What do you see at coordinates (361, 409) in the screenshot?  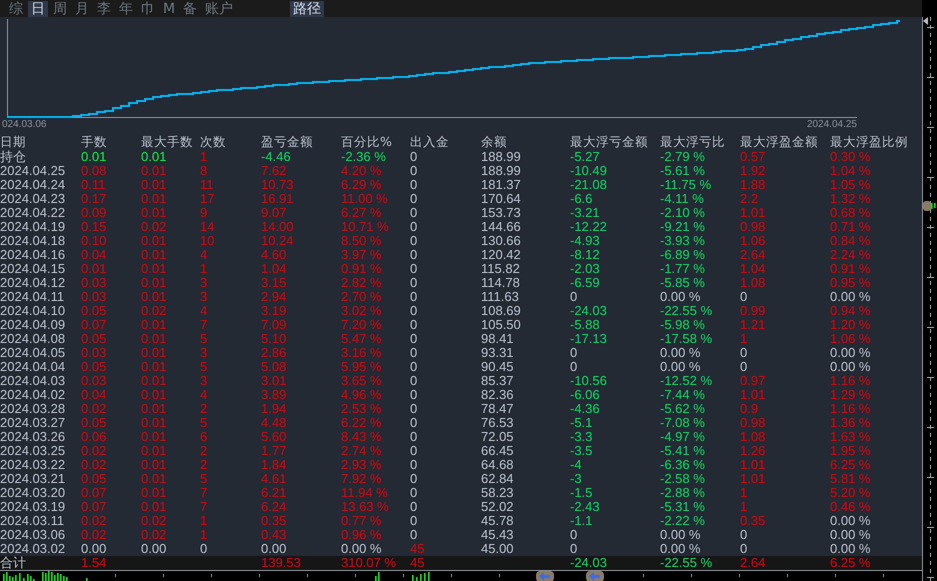 I see `table-cell: 2.53 %` at bounding box center [361, 409].